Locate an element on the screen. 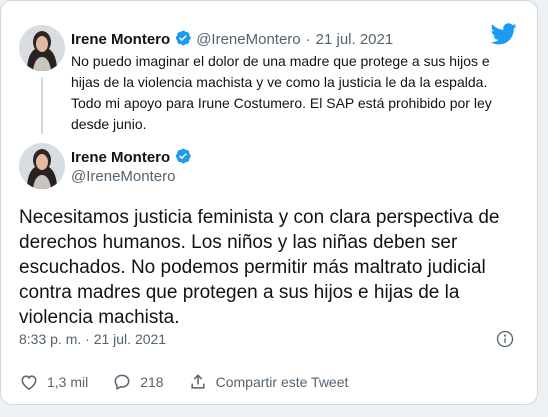 The image size is (548, 417). like-button: 1,3 mil is located at coordinates (53, 382).